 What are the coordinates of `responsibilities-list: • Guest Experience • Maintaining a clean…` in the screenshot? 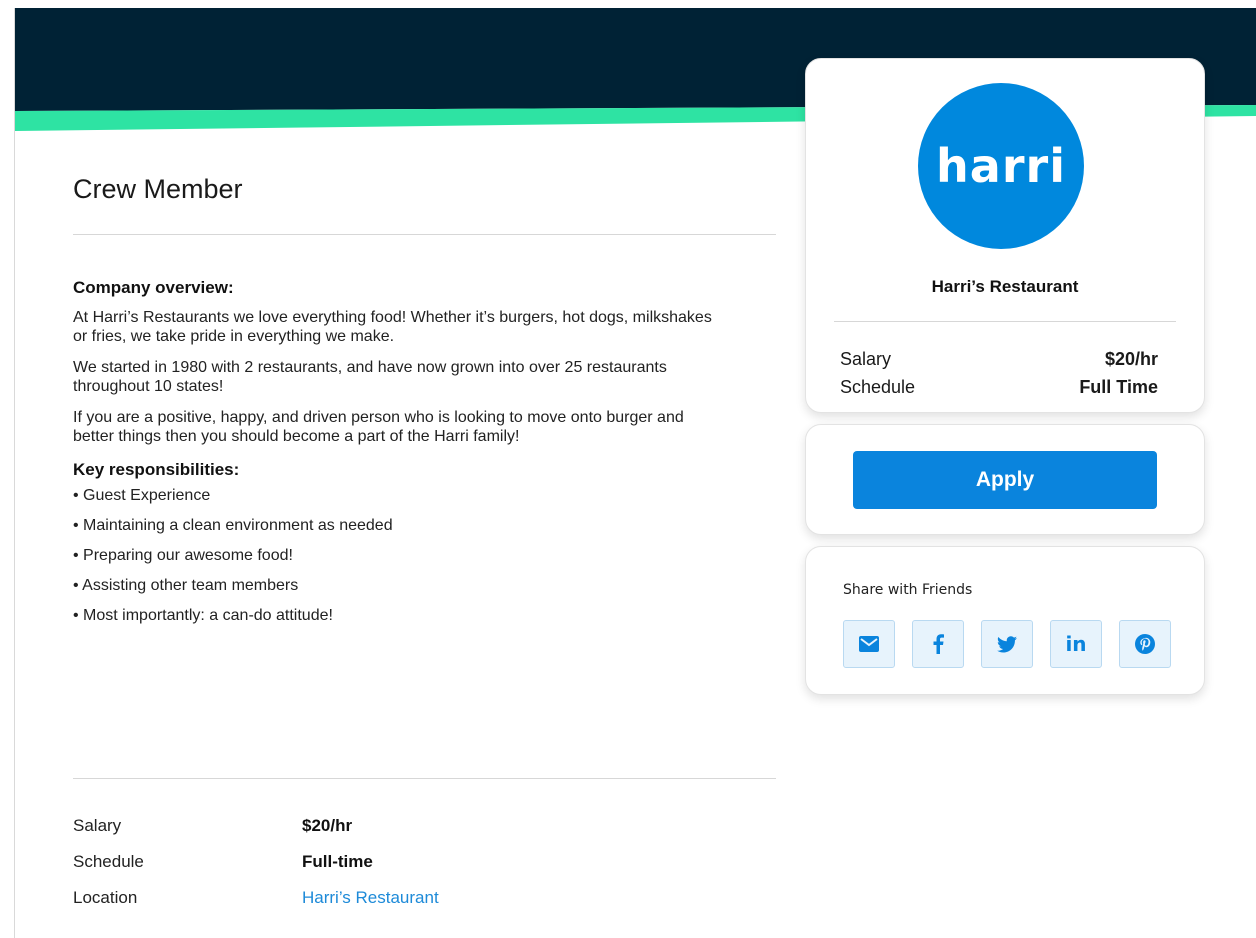 It's located at (393, 555).